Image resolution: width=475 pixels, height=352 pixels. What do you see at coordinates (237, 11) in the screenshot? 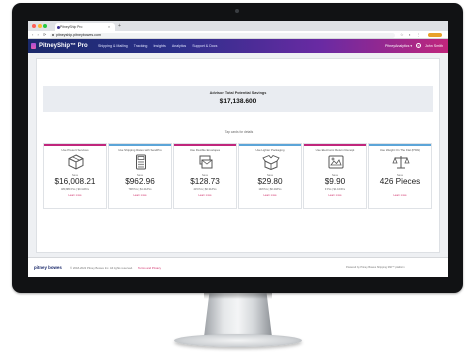
I see `webcam-icon` at bounding box center [237, 11].